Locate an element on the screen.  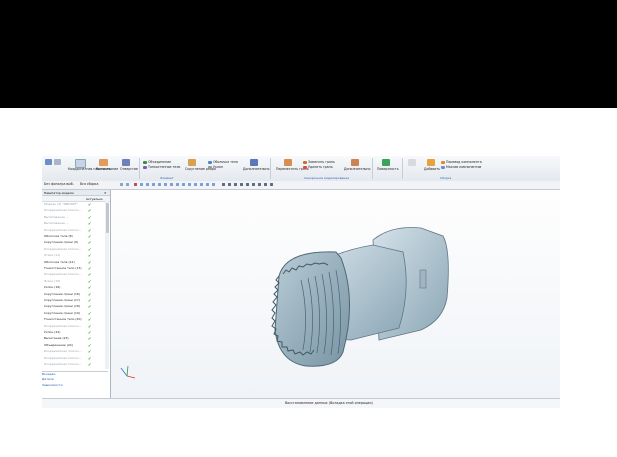
add-component-button: Добавить is located at coordinates (432, 169).